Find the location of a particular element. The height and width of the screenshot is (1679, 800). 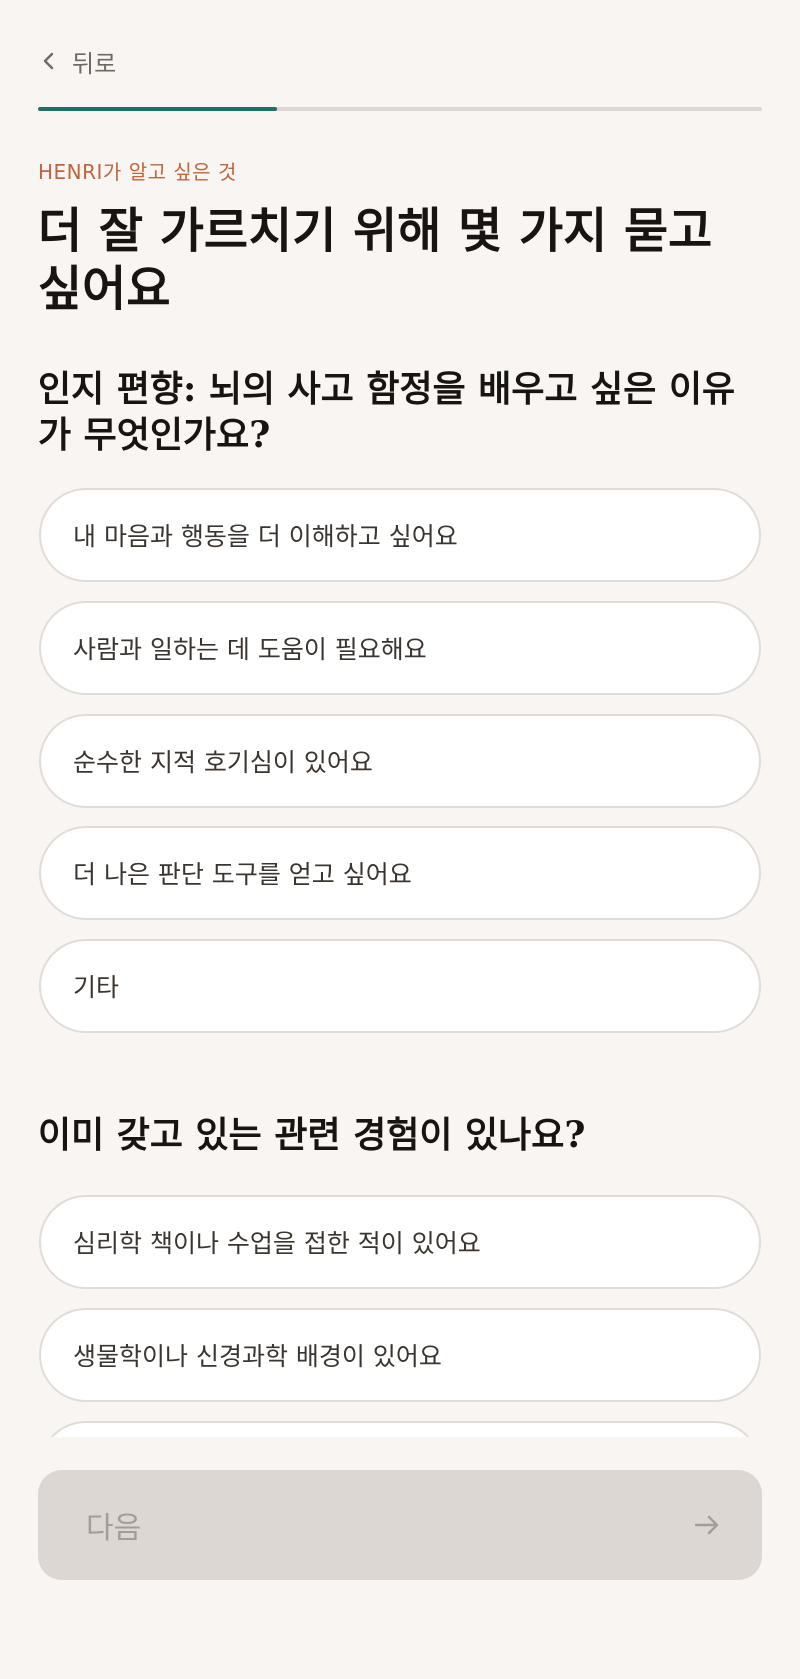

arrow-right-icon is located at coordinates (706, 1525).